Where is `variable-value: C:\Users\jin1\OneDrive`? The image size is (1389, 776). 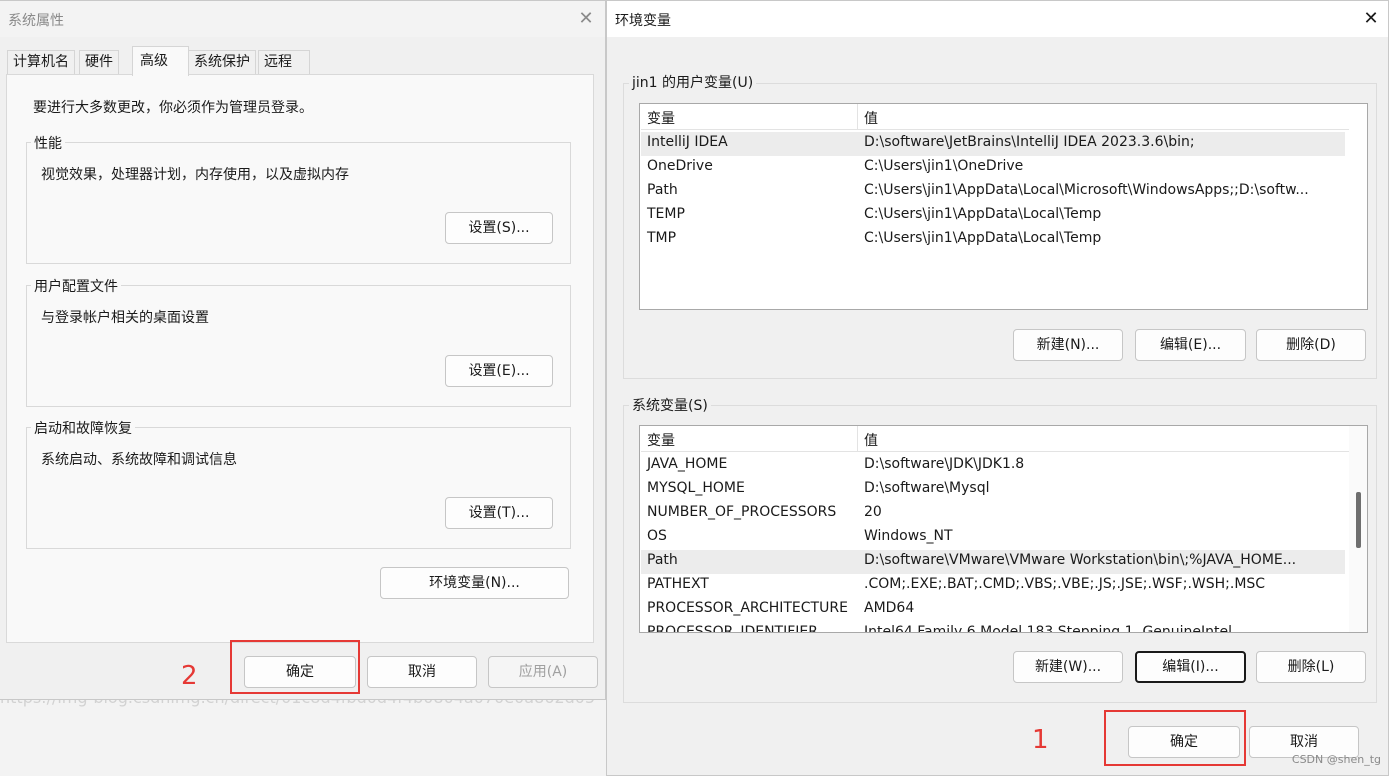 variable-value: C:\Users\jin1\OneDrive is located at coordinates (944, 166).